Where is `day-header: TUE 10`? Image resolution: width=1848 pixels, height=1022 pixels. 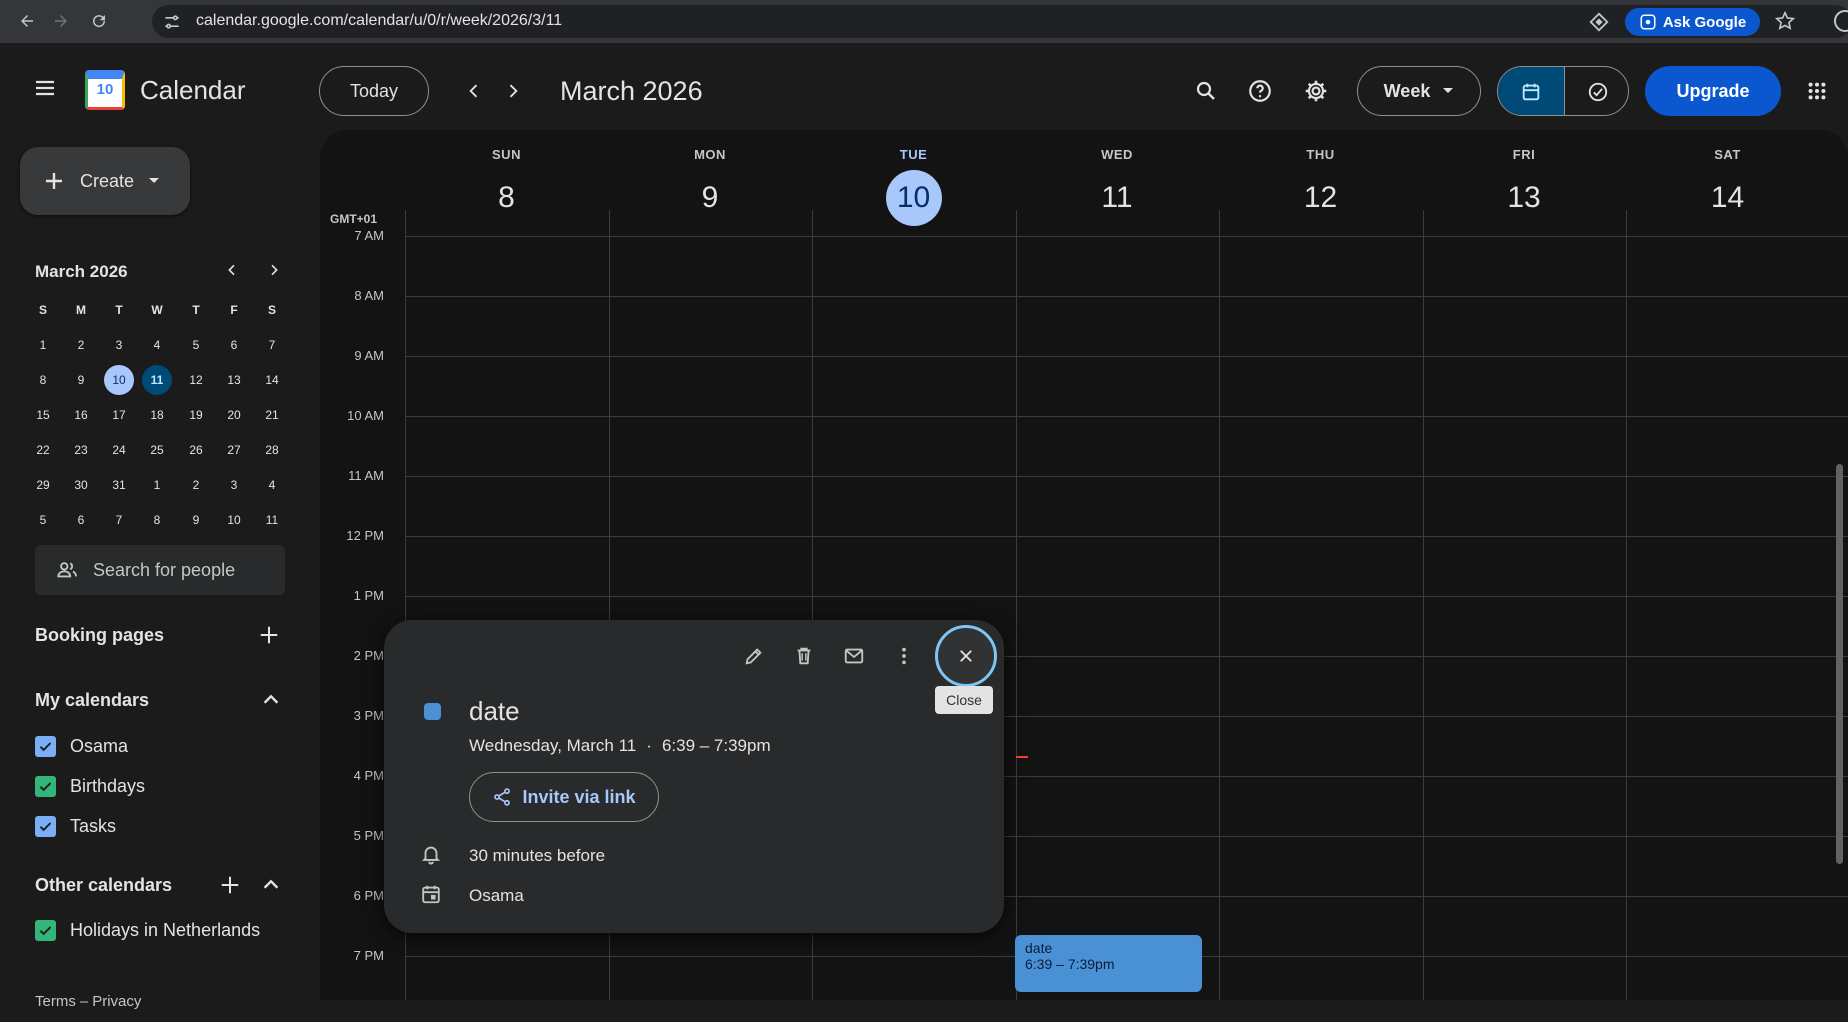 day-header: TUE 10 is located at coordinates (913, 180).